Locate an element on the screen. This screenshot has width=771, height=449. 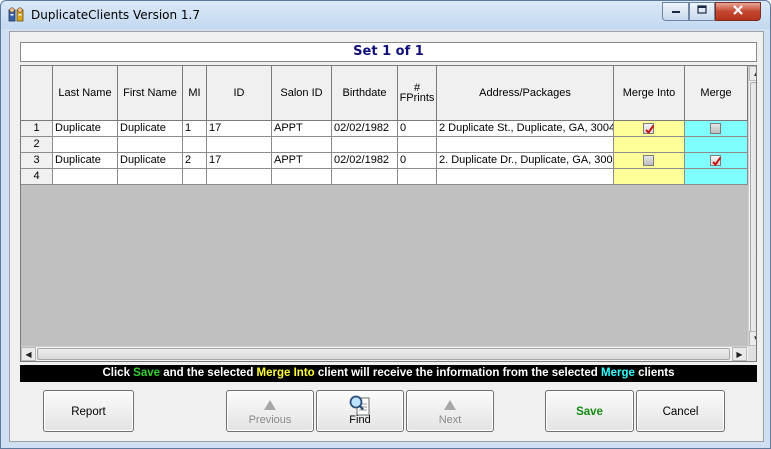
arrow-left-icon: ◀ is located at coordinates (28, 354).